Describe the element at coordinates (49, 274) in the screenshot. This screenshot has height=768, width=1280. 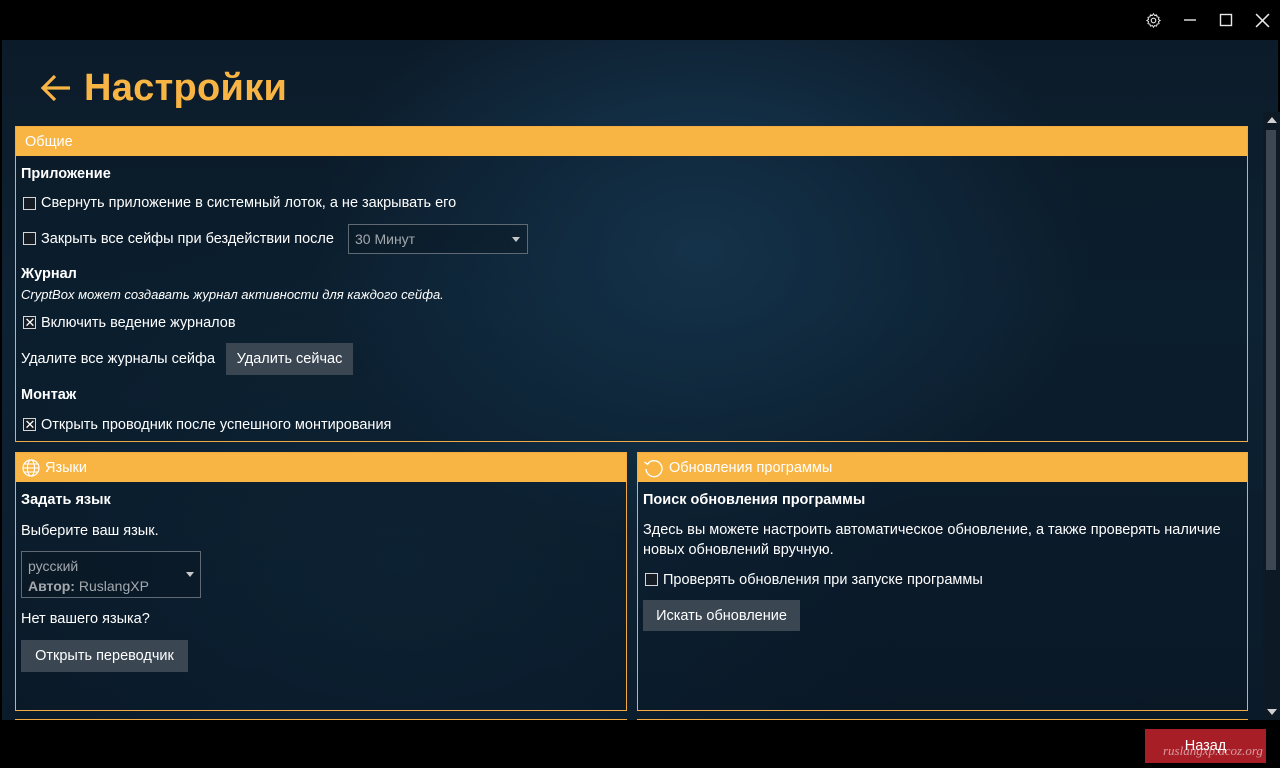
I see `journal-subtitle: Журнал` at that location.